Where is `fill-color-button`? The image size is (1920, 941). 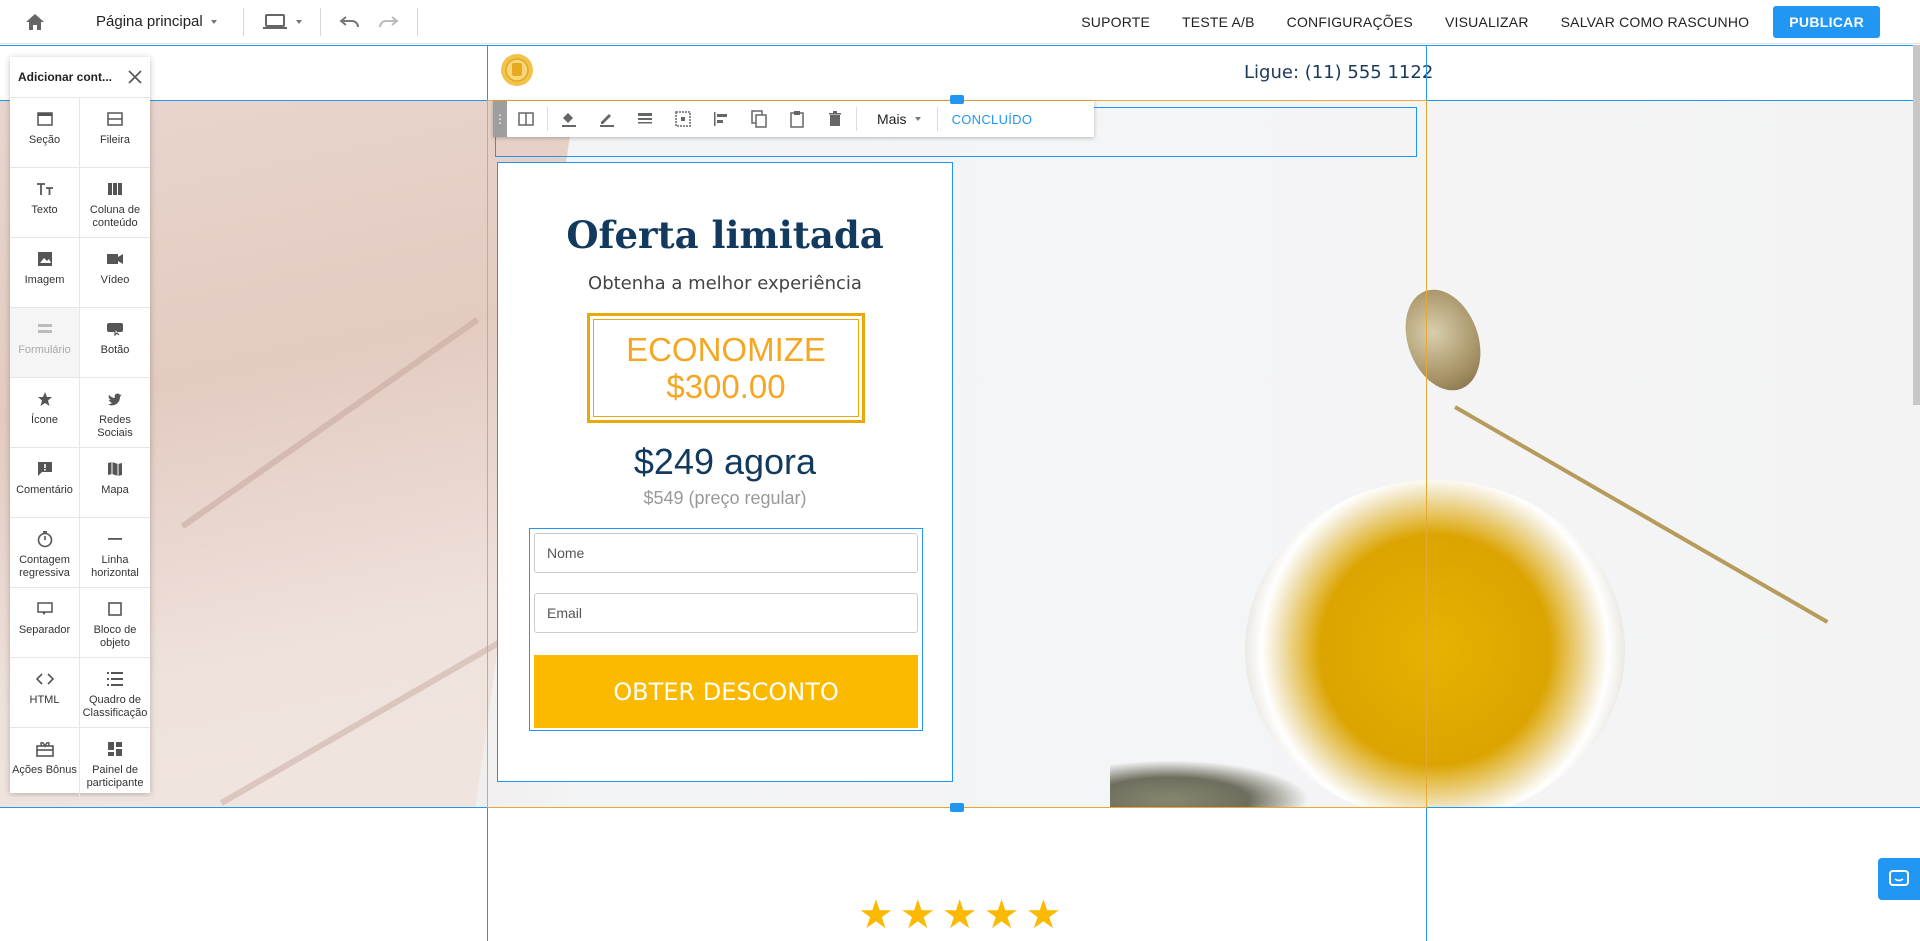 fill-color-button is located at coordinates (569, 119).